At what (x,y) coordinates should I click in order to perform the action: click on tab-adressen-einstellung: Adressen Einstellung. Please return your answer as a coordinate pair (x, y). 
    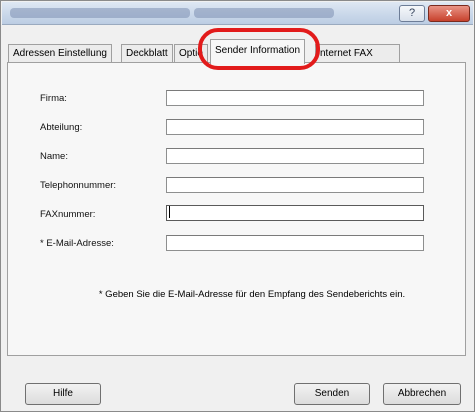
    Looking at the image, I should click on (60, 53).